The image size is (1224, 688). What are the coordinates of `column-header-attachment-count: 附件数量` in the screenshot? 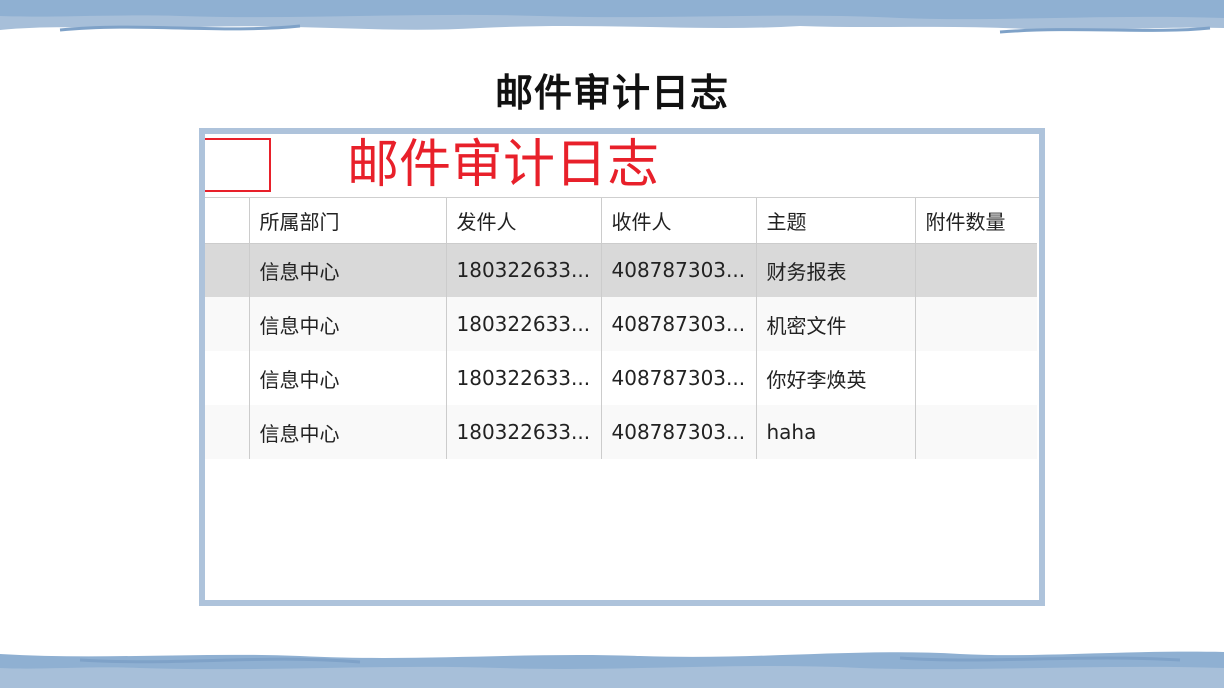 It's located at (976, 220).